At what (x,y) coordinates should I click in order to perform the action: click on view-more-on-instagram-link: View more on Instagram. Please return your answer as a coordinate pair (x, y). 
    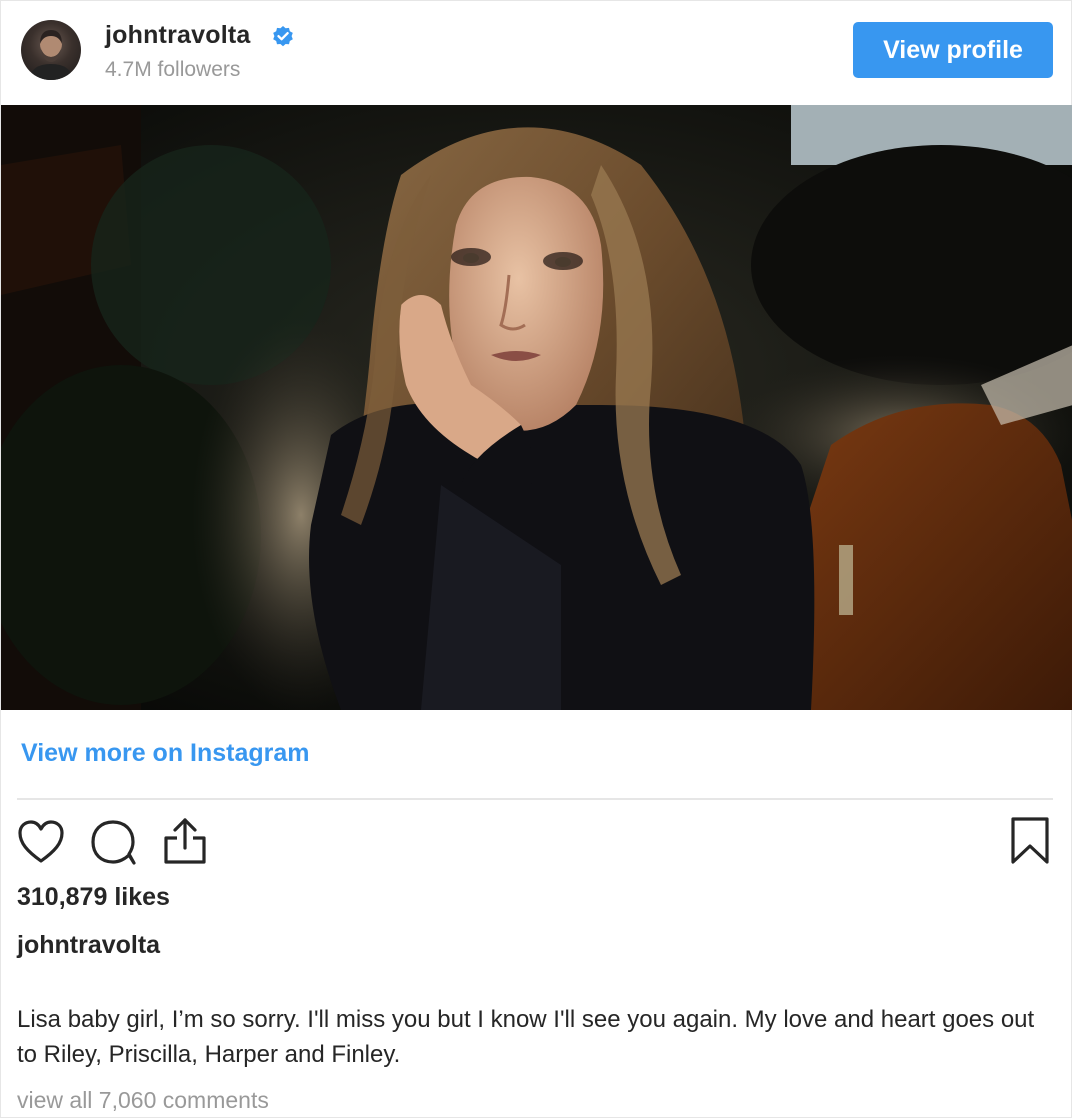
    Looking at the image, I should click on (165, 753).